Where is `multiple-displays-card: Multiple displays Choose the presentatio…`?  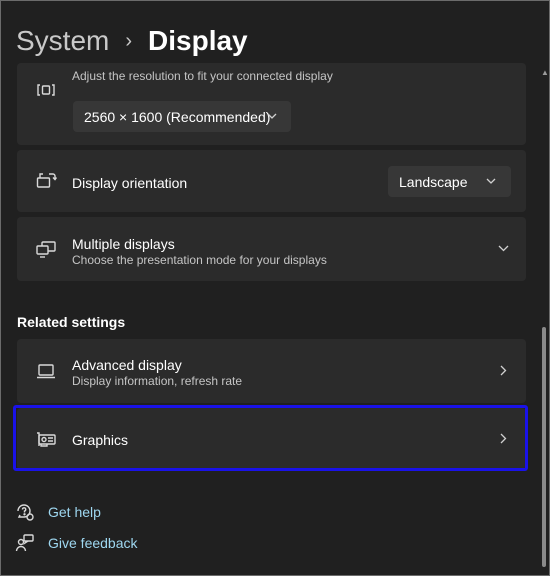 multiple-displays-card: Multiple displays Choose the presentatio… is located at coordinates (271, 249).